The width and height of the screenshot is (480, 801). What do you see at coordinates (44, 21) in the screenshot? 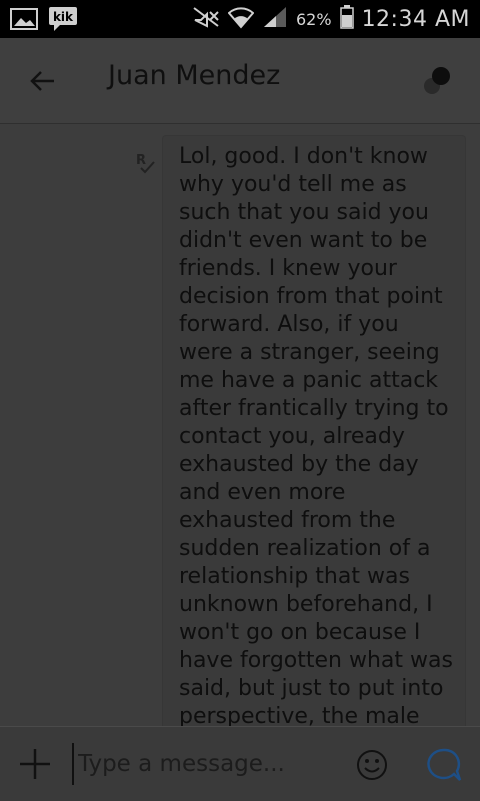
I see `status-bar-left: kik` at bounding box center [44, 21].